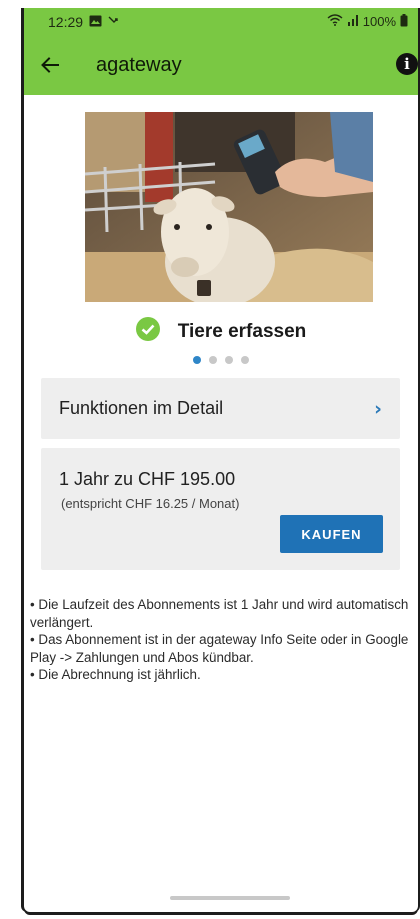  Describe the element at coordinates (95, 22) in the screenshot. I see `gallery-icon` at that location.